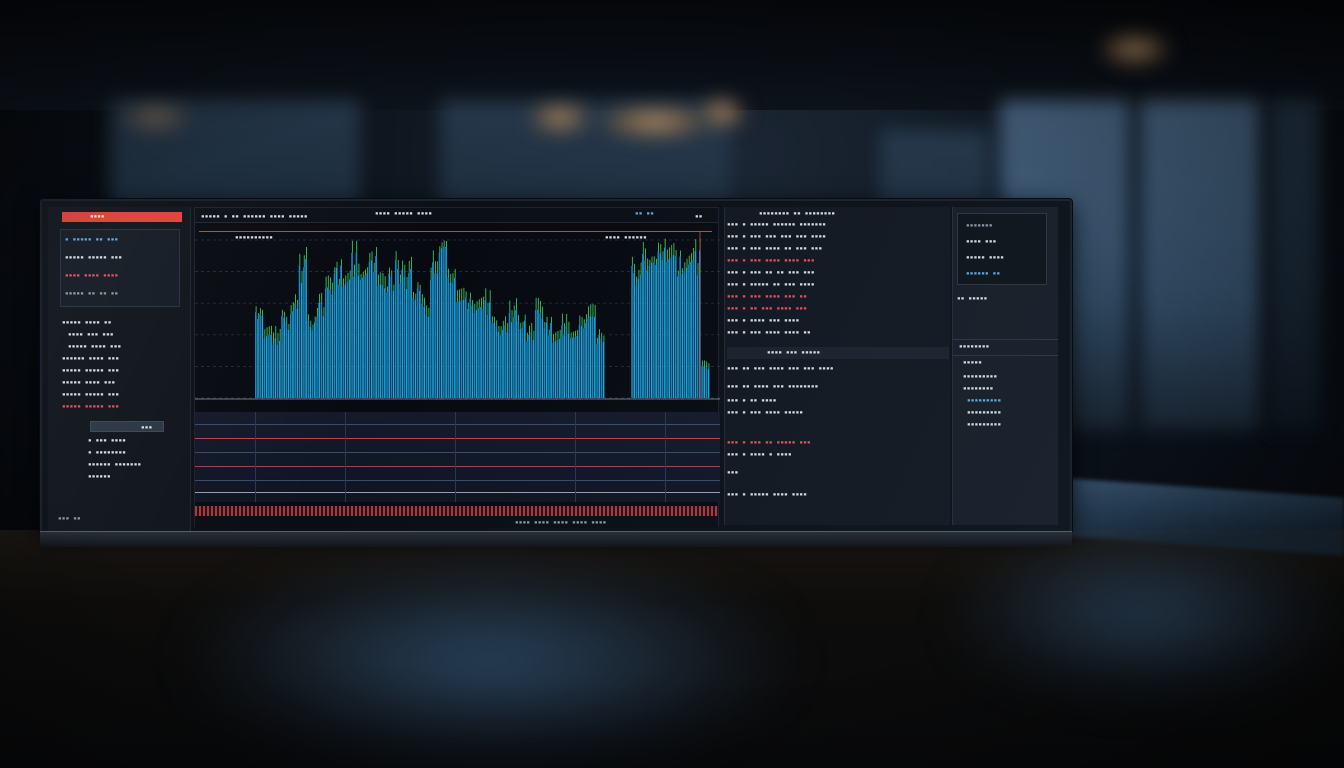 The height and width of the screenshot is (768, 1344). I want to click on trade-row: ▪▪▪ ▪▪ ▪▪▪ ▪▪▪▪ ▪▪▪ ▪▪▪ ▪▪▪▪, so click(780, 368).